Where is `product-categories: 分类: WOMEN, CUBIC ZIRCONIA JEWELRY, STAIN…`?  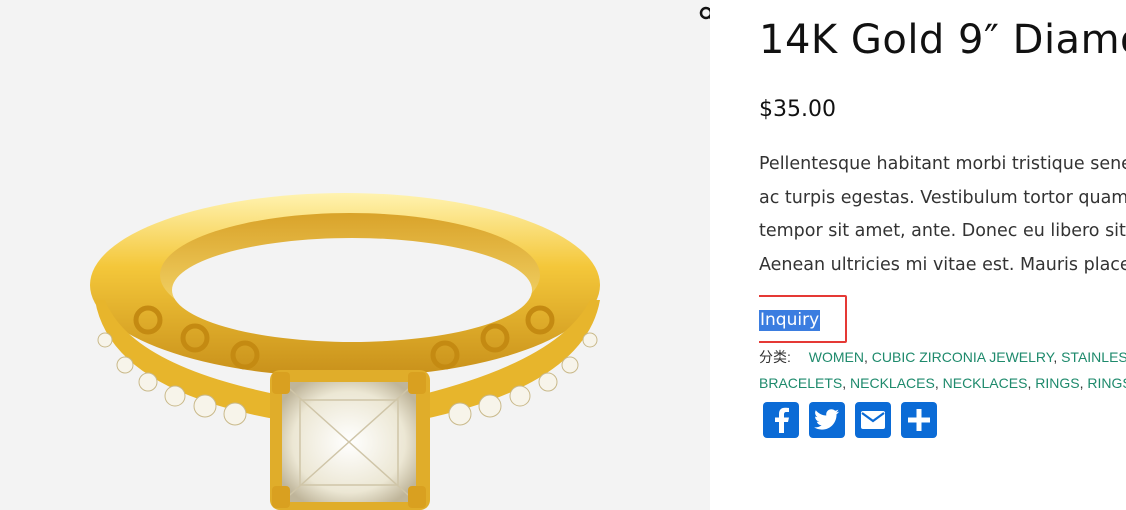 product-categories: 分类: WOMEN, CUBIC ZIRCONIA JEWELRY, STAIN… is located at coordinates (942, 370).